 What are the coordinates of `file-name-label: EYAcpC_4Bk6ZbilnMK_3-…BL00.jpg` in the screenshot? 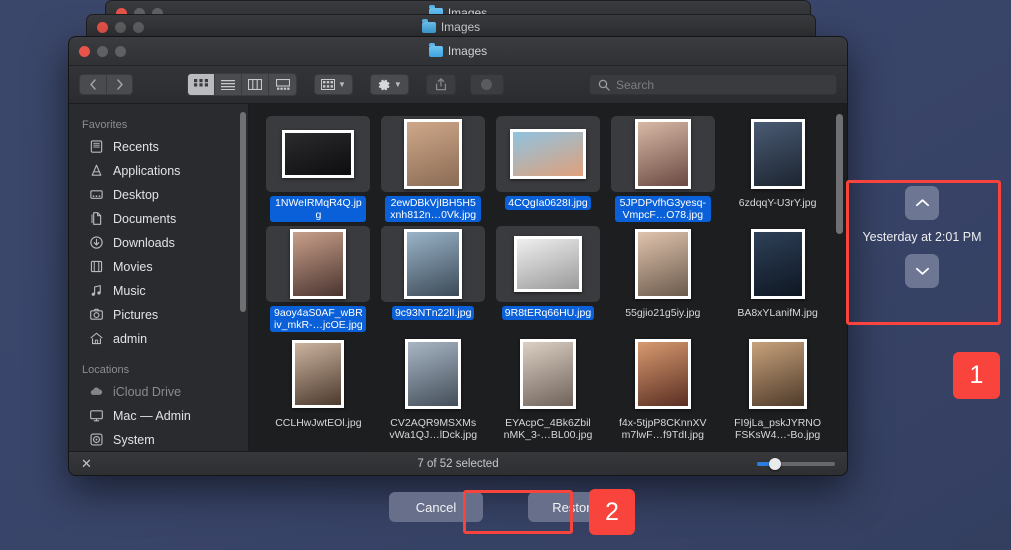 It's located at (548, 429).